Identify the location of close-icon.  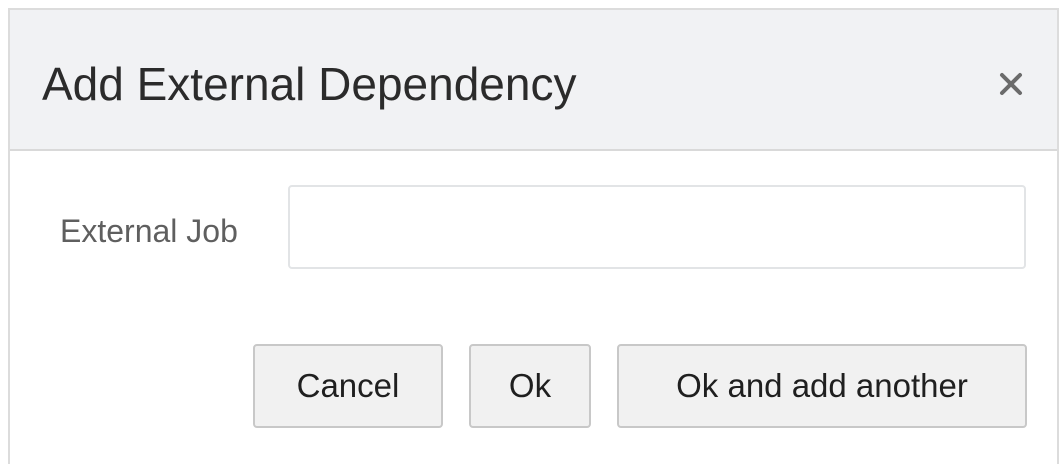
(1011, 84).